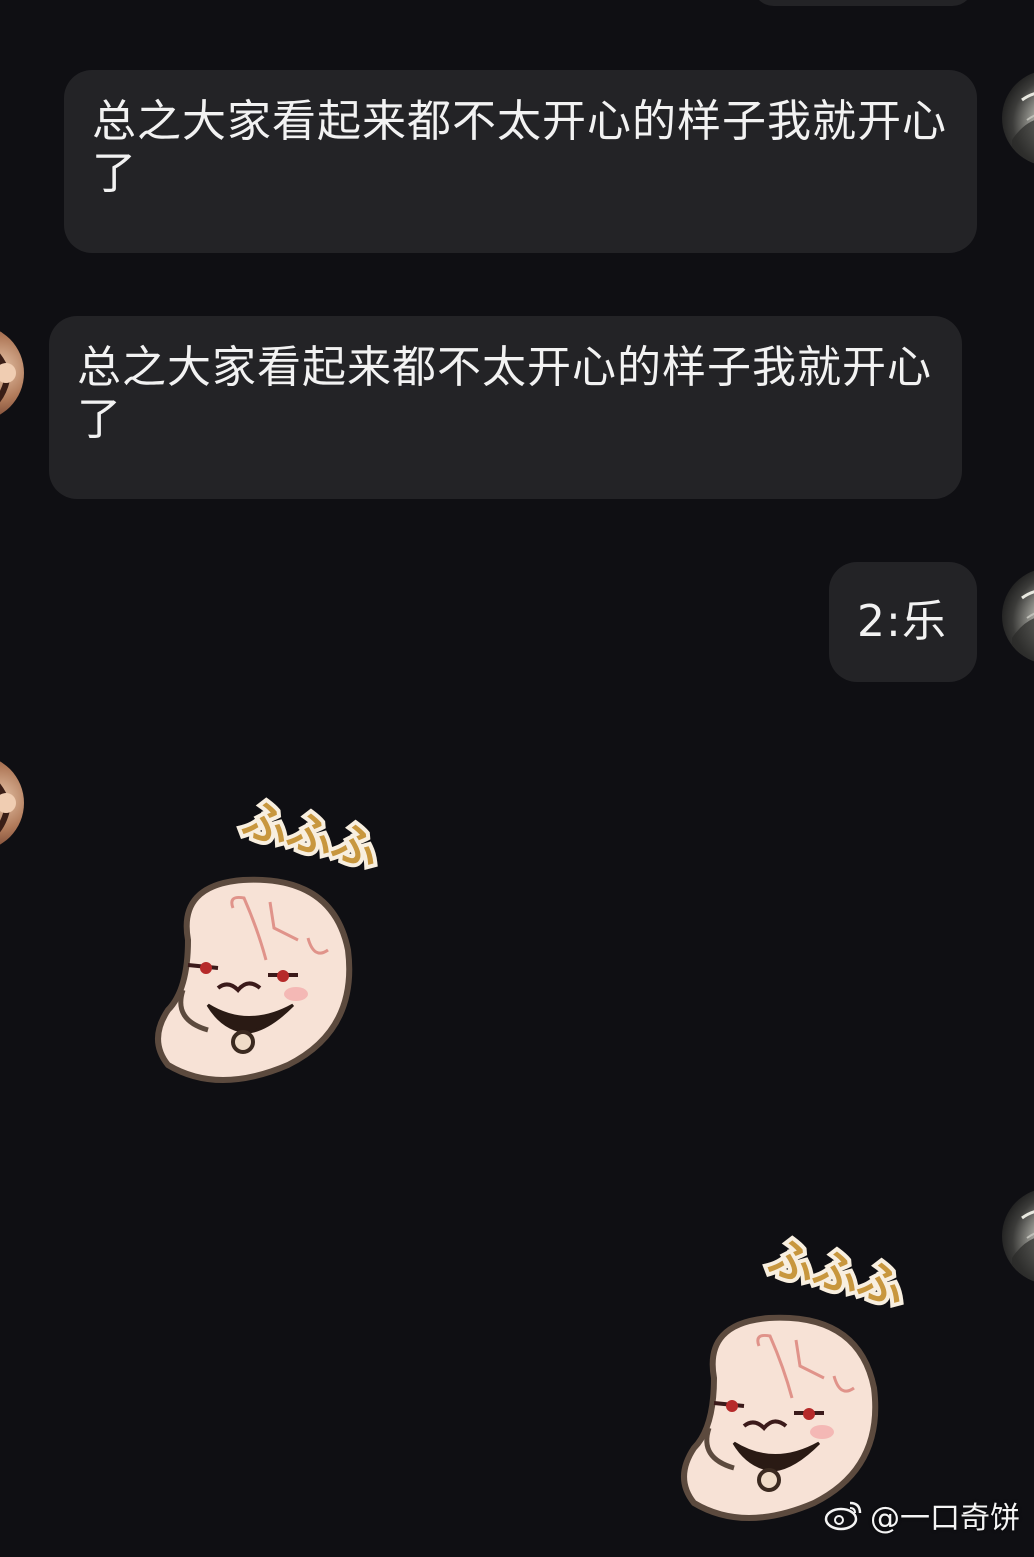 The height and width of the screenshot is (1557, 1034). I want to click on message-text: 2:乐, so click(902, 621).